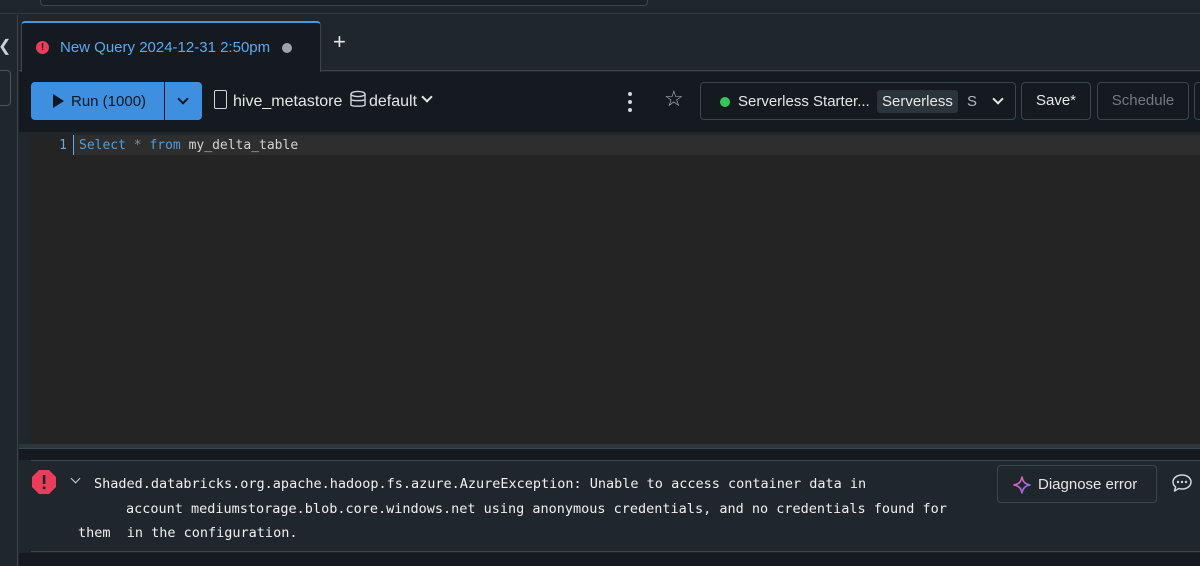 The height and width of the screenshot is (566, 1200). Describe the element at coordinates (600, 7) in the screenshot. I see `top-bar` at that location.